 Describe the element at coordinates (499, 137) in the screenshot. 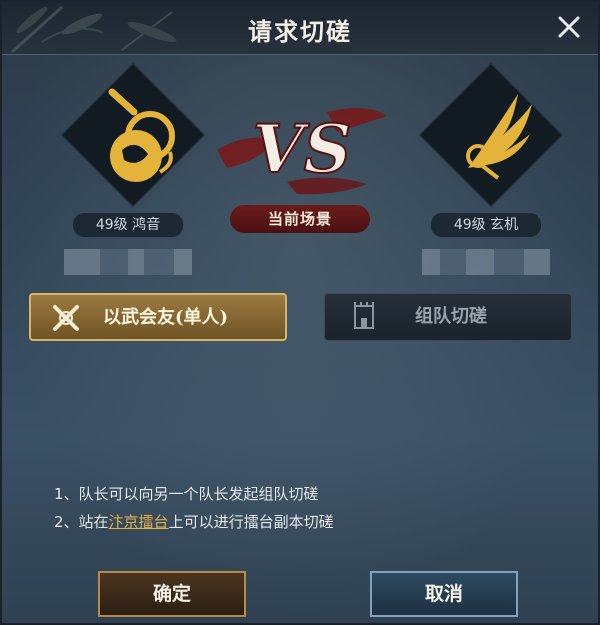

I see `wing-icon` at that location.